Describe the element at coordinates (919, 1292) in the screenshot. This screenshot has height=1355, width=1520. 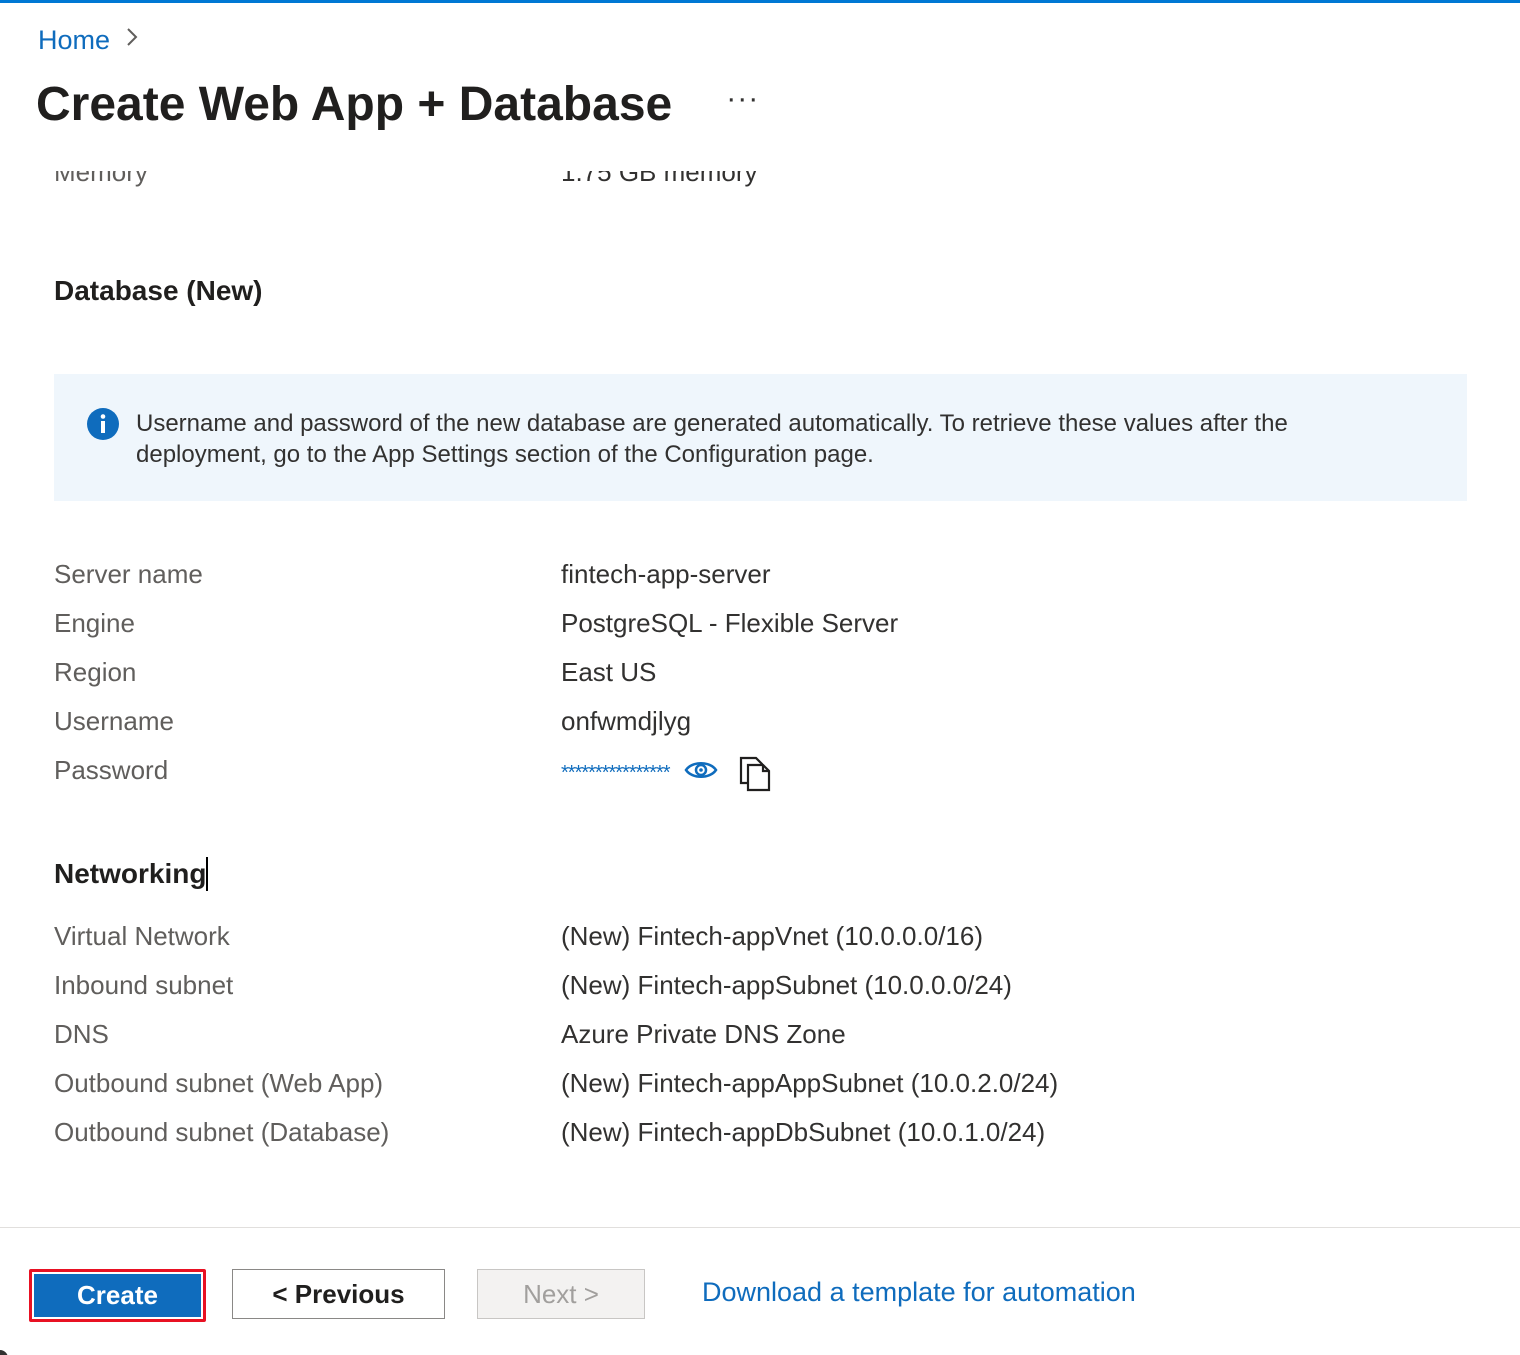
I see `download-template-link: Download a template for automation` at that location.